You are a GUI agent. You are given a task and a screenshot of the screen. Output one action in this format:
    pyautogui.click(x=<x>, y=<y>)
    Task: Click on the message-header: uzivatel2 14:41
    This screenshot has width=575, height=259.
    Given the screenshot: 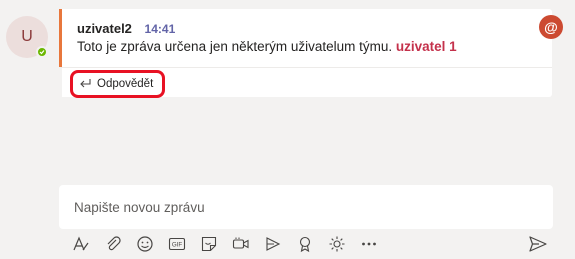 What is the action you would take?
    pyautogui.click(x=126, y=28)
    